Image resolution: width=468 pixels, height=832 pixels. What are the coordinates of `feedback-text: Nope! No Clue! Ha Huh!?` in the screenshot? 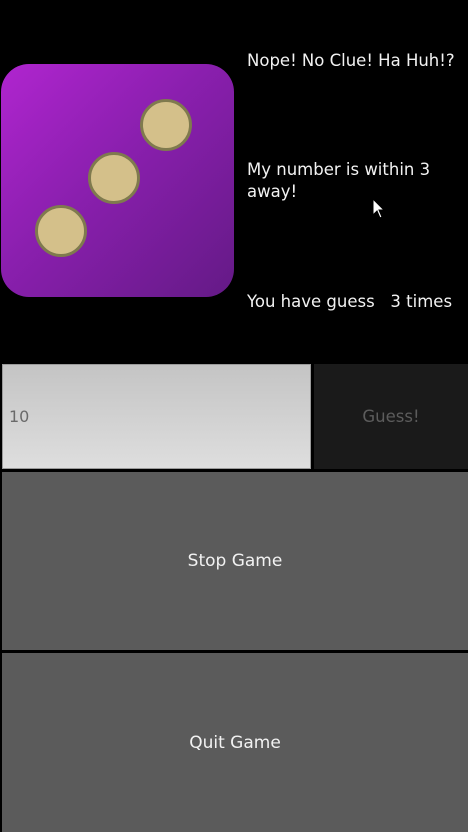 It's located at (351, 60).